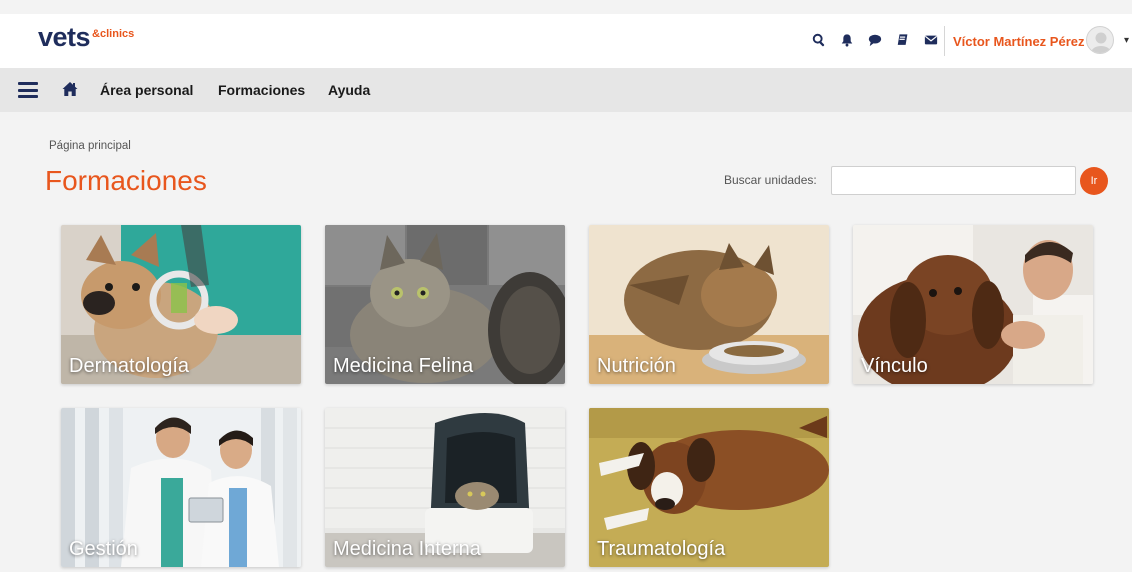  Describe the element at coordinates (403, 366) in the screenshot. I see `course-label: Medicina Felina` at that location.